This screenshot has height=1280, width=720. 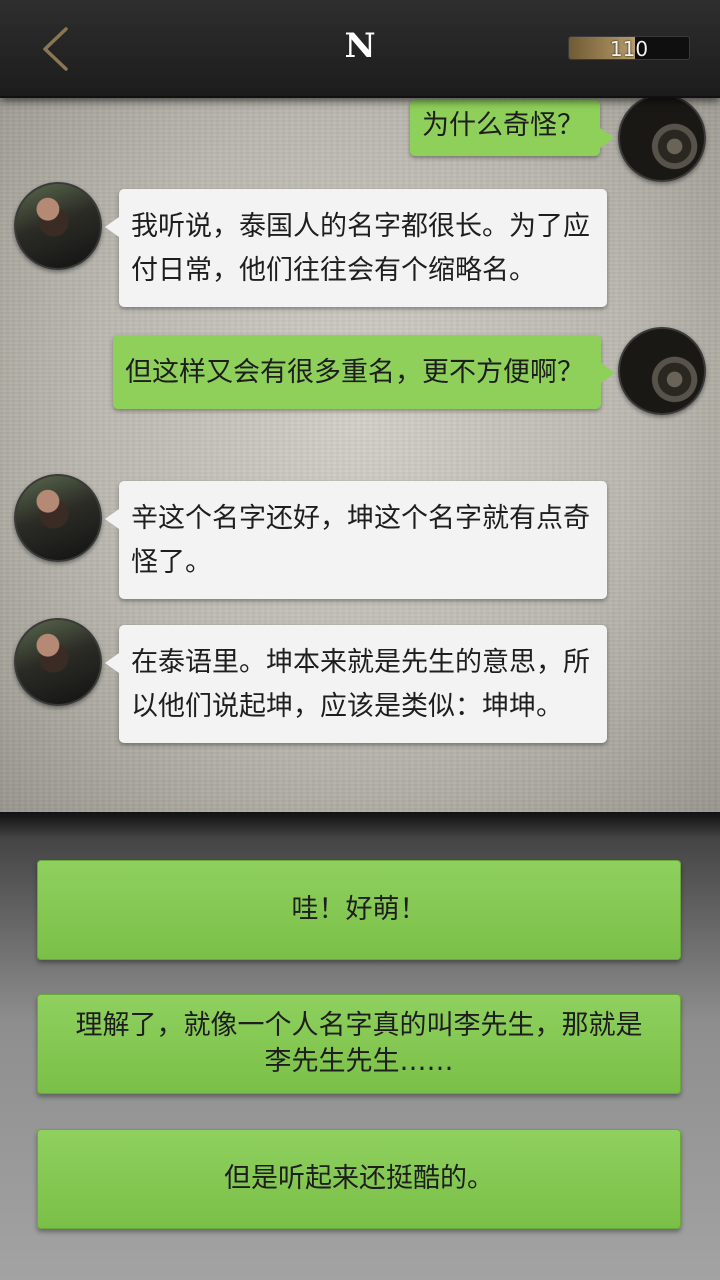 I want to click on reply-option-button: 但是听起来还挺酷的。, so click(x=359, y=1179).